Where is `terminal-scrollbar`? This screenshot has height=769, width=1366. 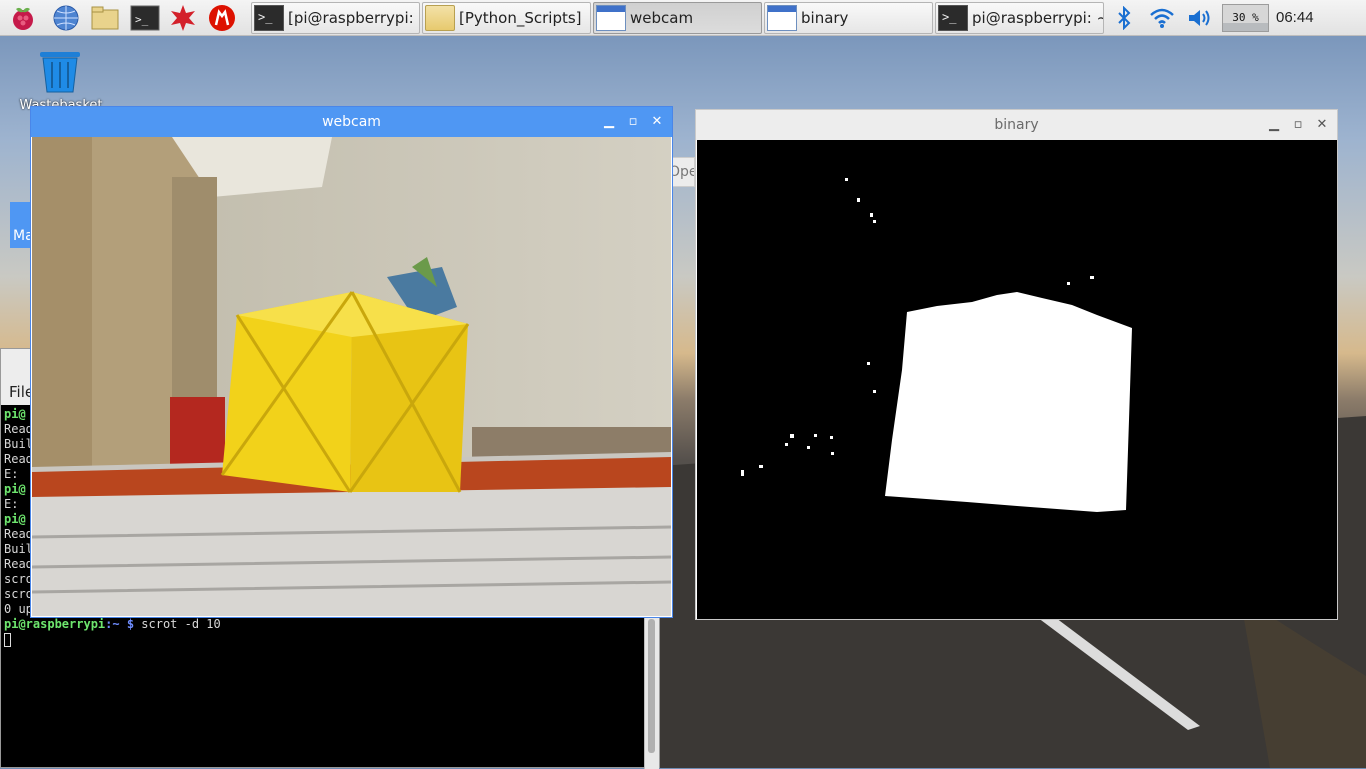 terminal-scrollbar is located at coordinates (651, 693).